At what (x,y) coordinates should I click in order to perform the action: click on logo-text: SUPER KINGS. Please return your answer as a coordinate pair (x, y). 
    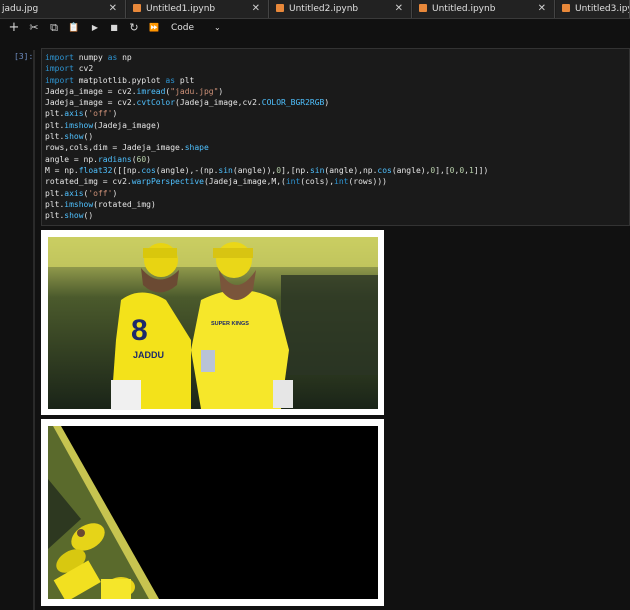
    Looking at the image, I should click on (230, 324).